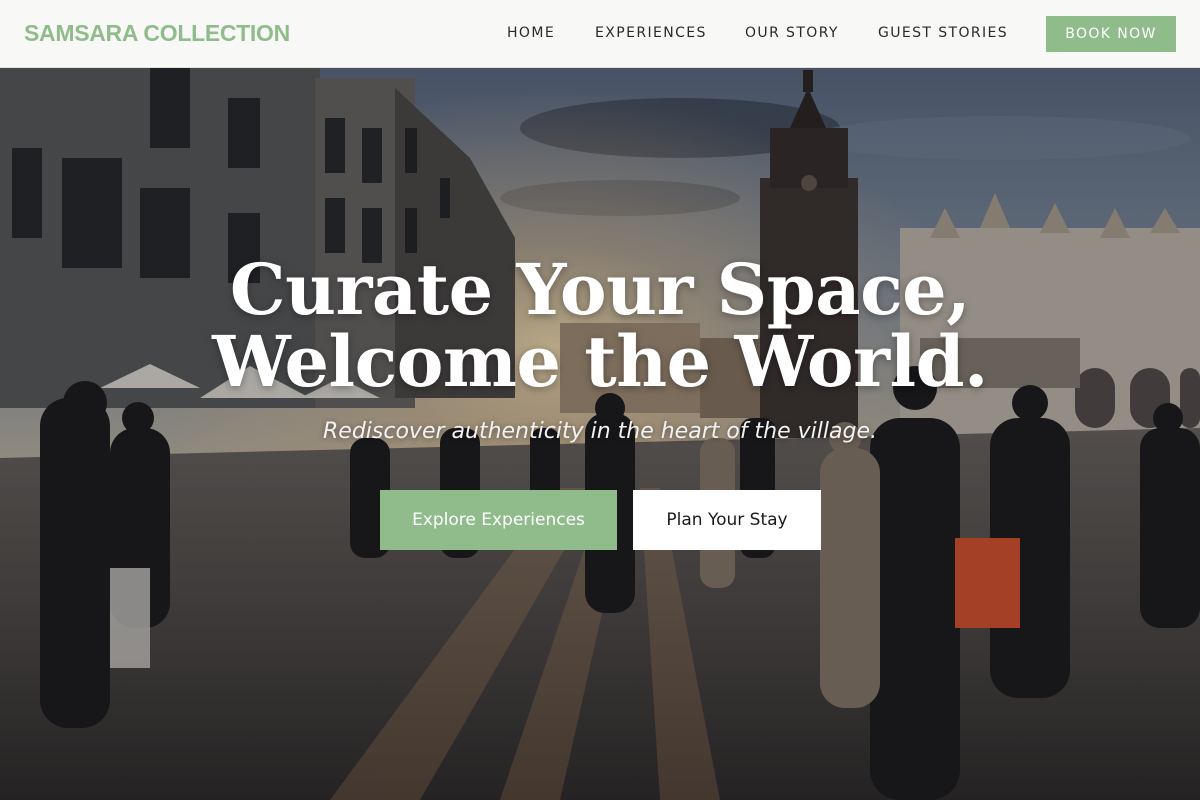  Describe the element at coordinates (498, 520) in the screenshot. I see `explore-experiences-button: Explore Experiences` at that location.